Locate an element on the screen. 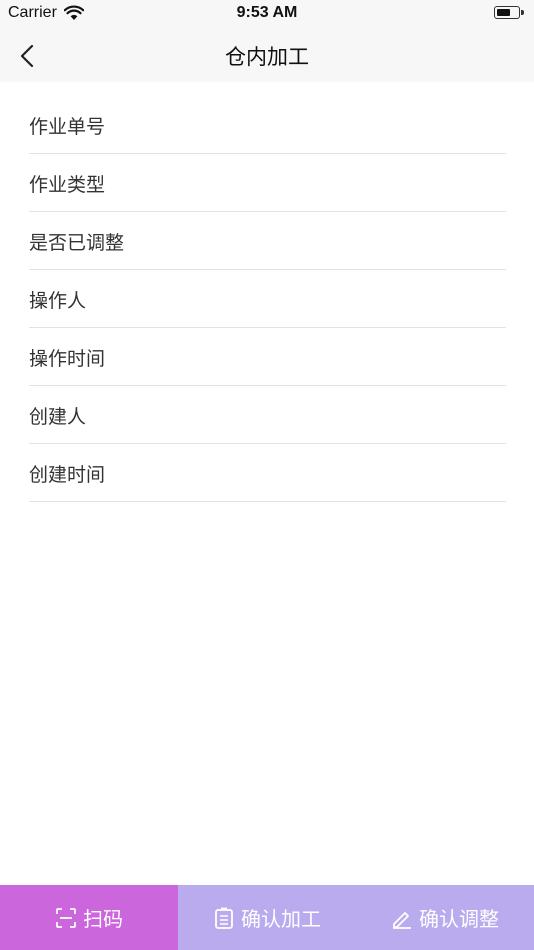 The image size is (534, 950). scan-button: 扫码 is located at coordinates (89, 917).